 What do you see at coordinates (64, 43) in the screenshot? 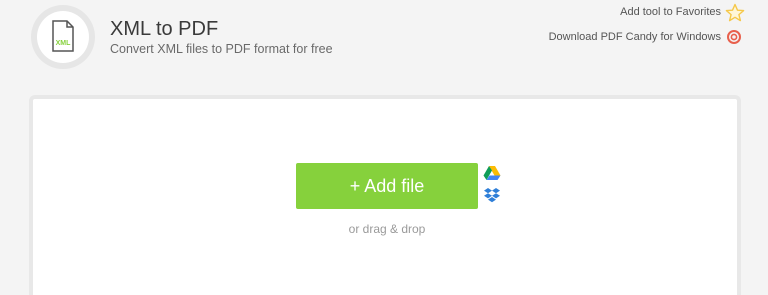
I see `xml-icon-label: XML` at bounding box center [64, 43].